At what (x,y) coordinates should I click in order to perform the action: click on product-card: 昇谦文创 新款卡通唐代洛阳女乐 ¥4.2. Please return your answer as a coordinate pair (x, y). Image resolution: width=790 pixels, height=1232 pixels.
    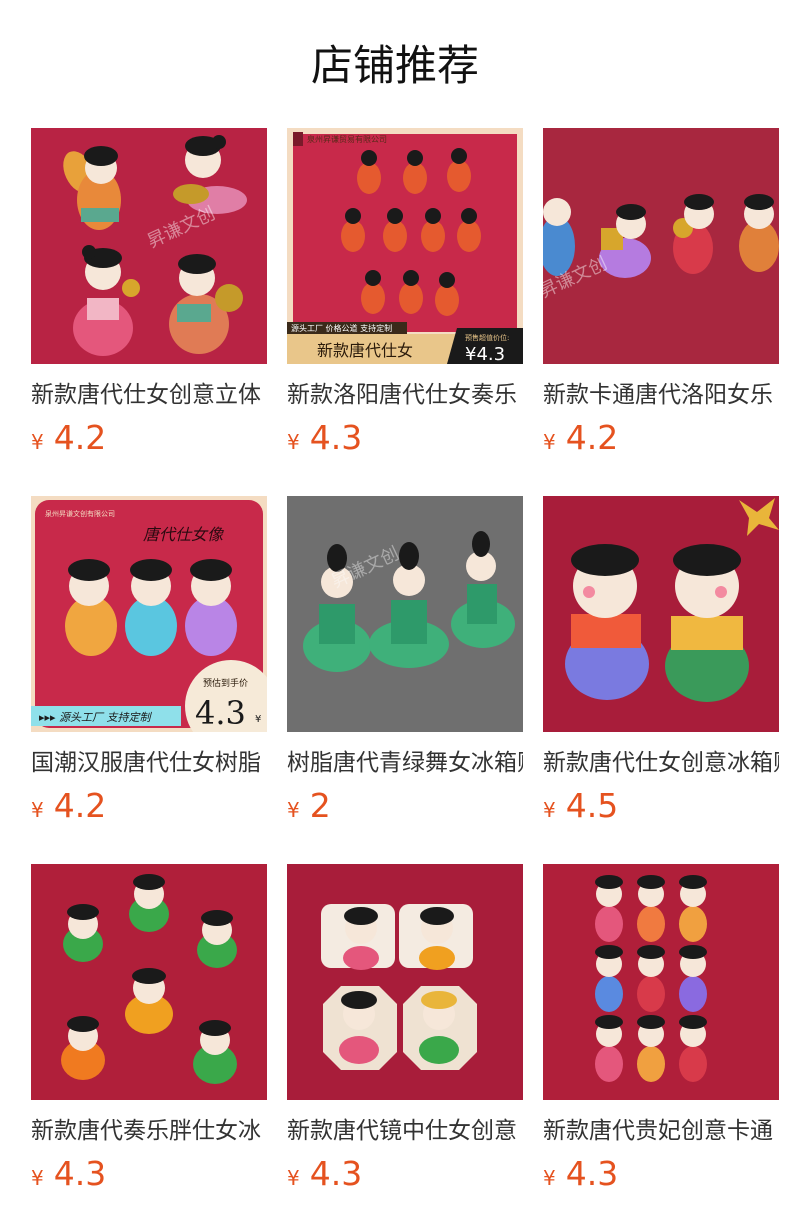
    Looking at the image, I should click on (661, 293).